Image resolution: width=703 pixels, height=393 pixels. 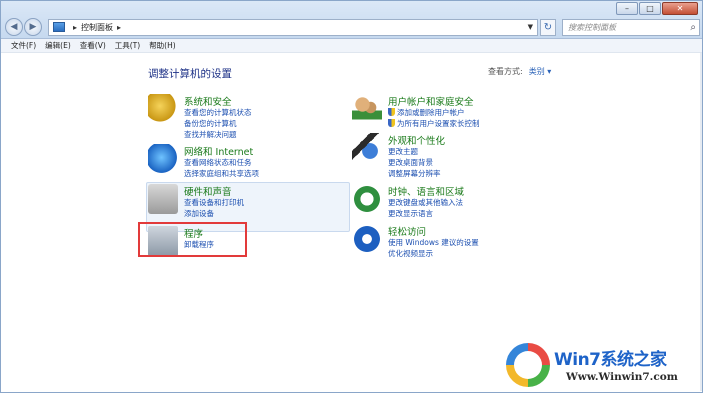 What do you see at coordinates (410, 162) in the screenshot?
I see `category-link: 更改桌面背景` at bounding box center [410, 162].